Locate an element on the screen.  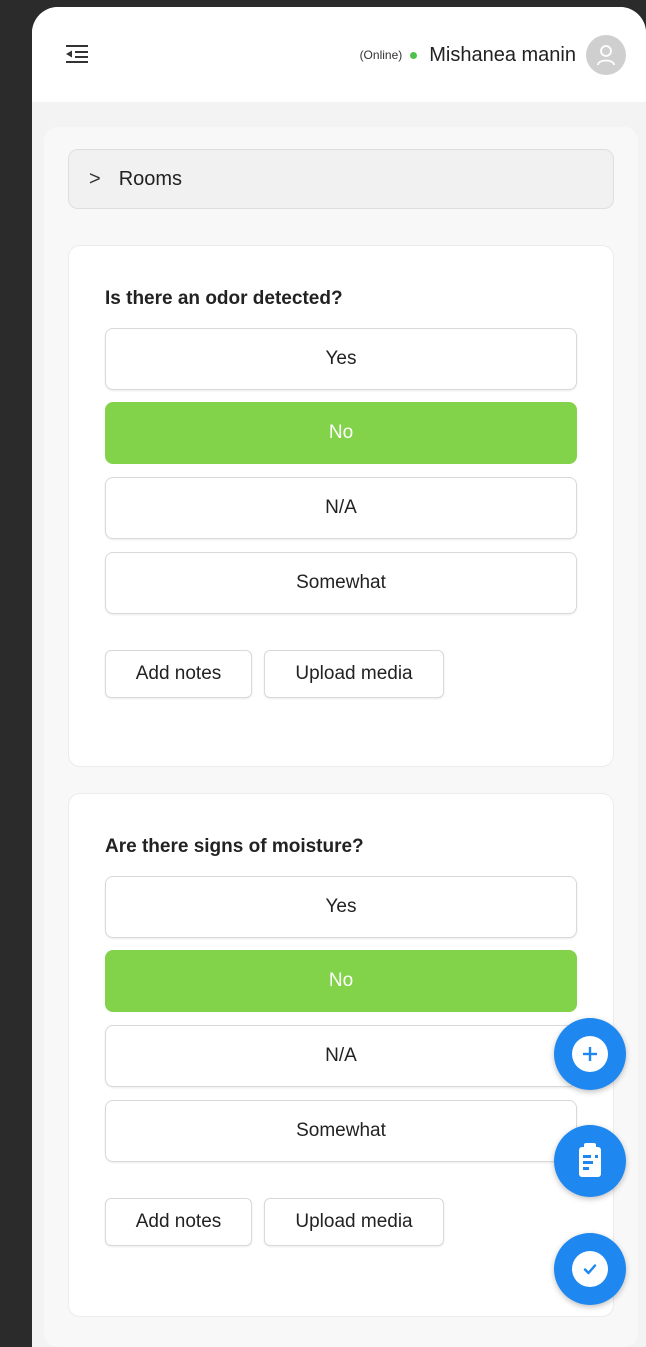
rooms-label: Rooms is located at coordinates (150, 178).